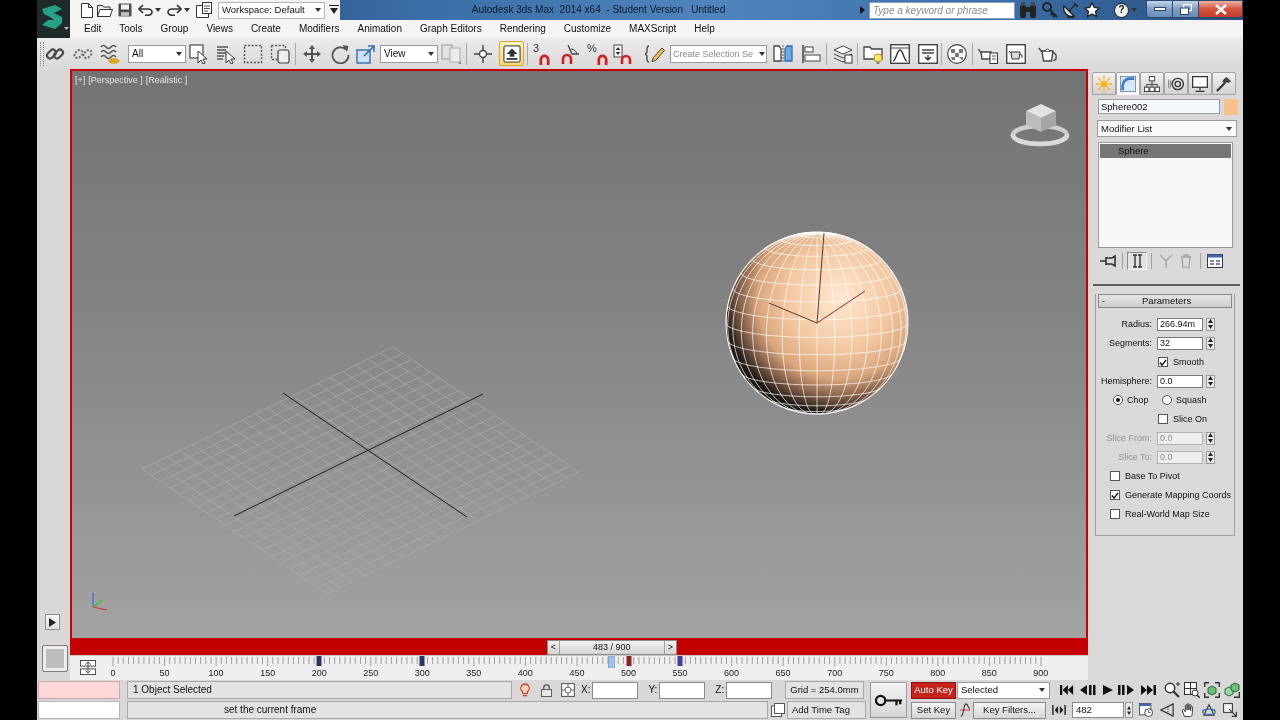 The height and width of the screenshot is (720, 1280). What do you see at coordinates (87, 10) in the screenshot?
I see `new-file-icon` at bounding box center [87, 10].